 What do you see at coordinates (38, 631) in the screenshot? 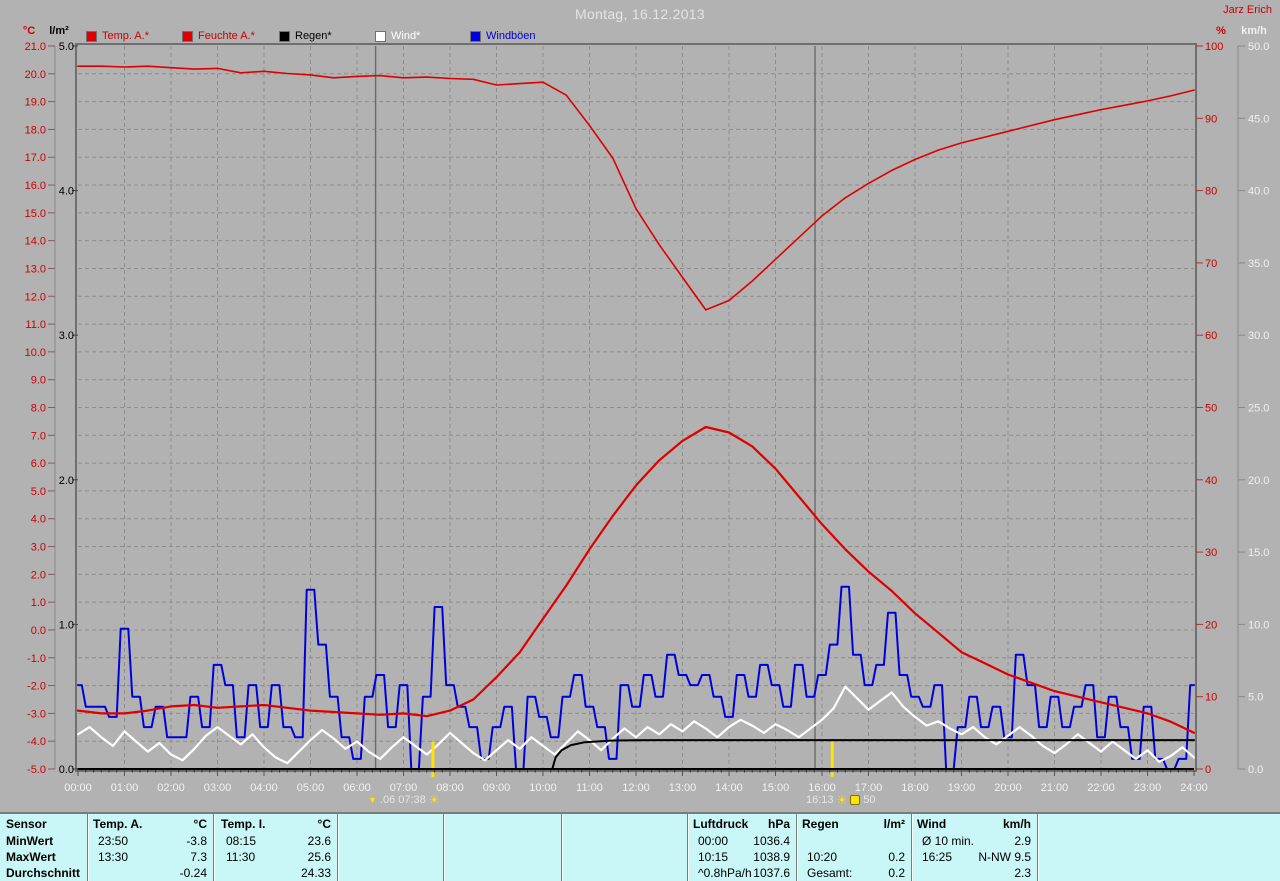
I see `temp-axis-tick-label: 0.0` at bounding box center [38, 631].